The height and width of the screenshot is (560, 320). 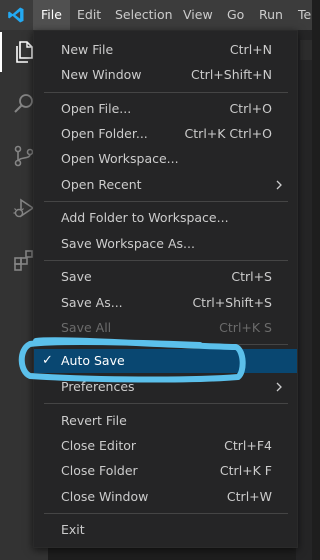 What do you see at coordinates (165, 530) in the screenshot?
I see `menu-item-exit: Exit` at bounding box center [165, 530].